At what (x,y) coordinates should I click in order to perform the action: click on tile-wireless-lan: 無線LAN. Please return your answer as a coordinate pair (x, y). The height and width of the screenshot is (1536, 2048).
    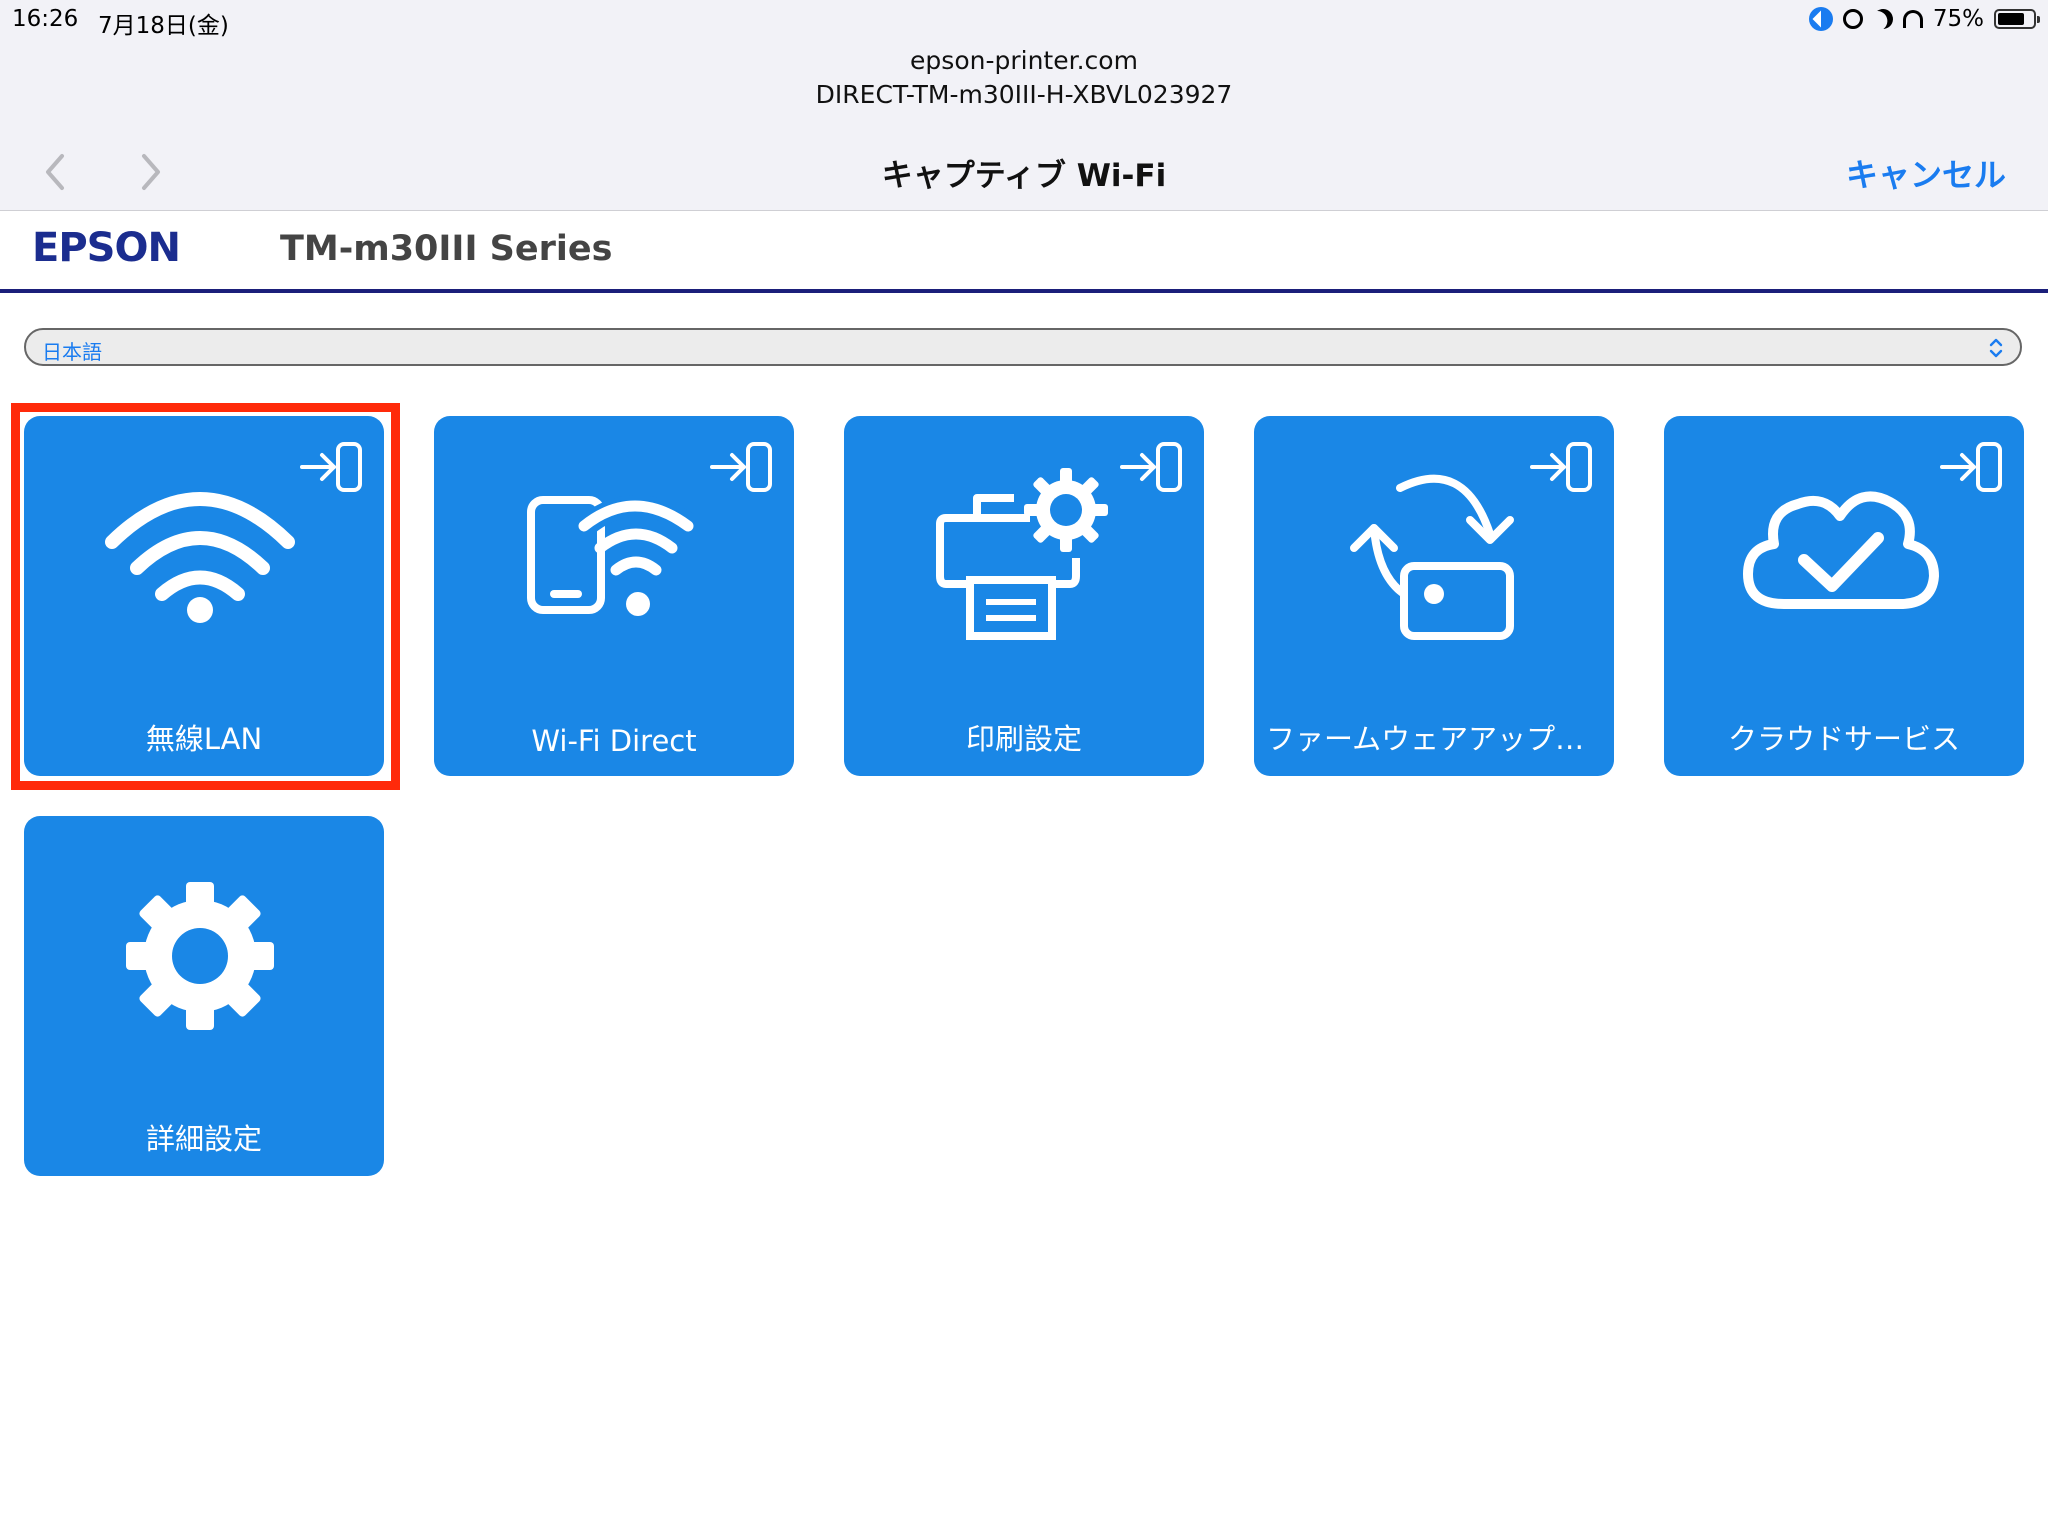
    Looking at the image, I should click on (204, 596).